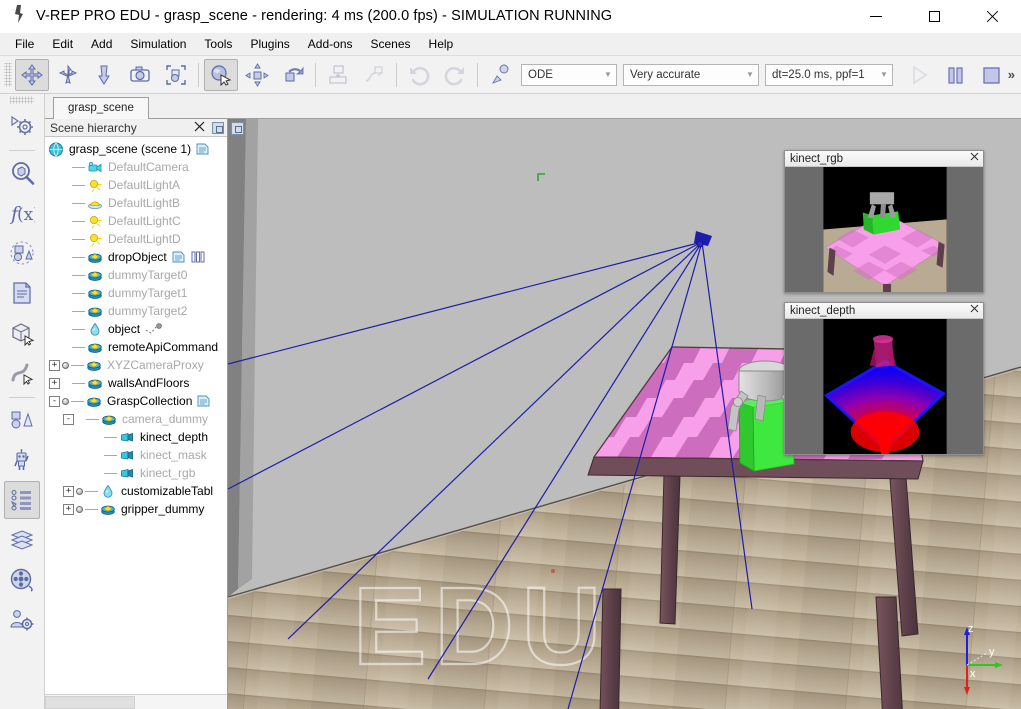  What do you see at coordinates (992, 16) in the screenshot?
I see `close-button` at bounding box center [992, 16].